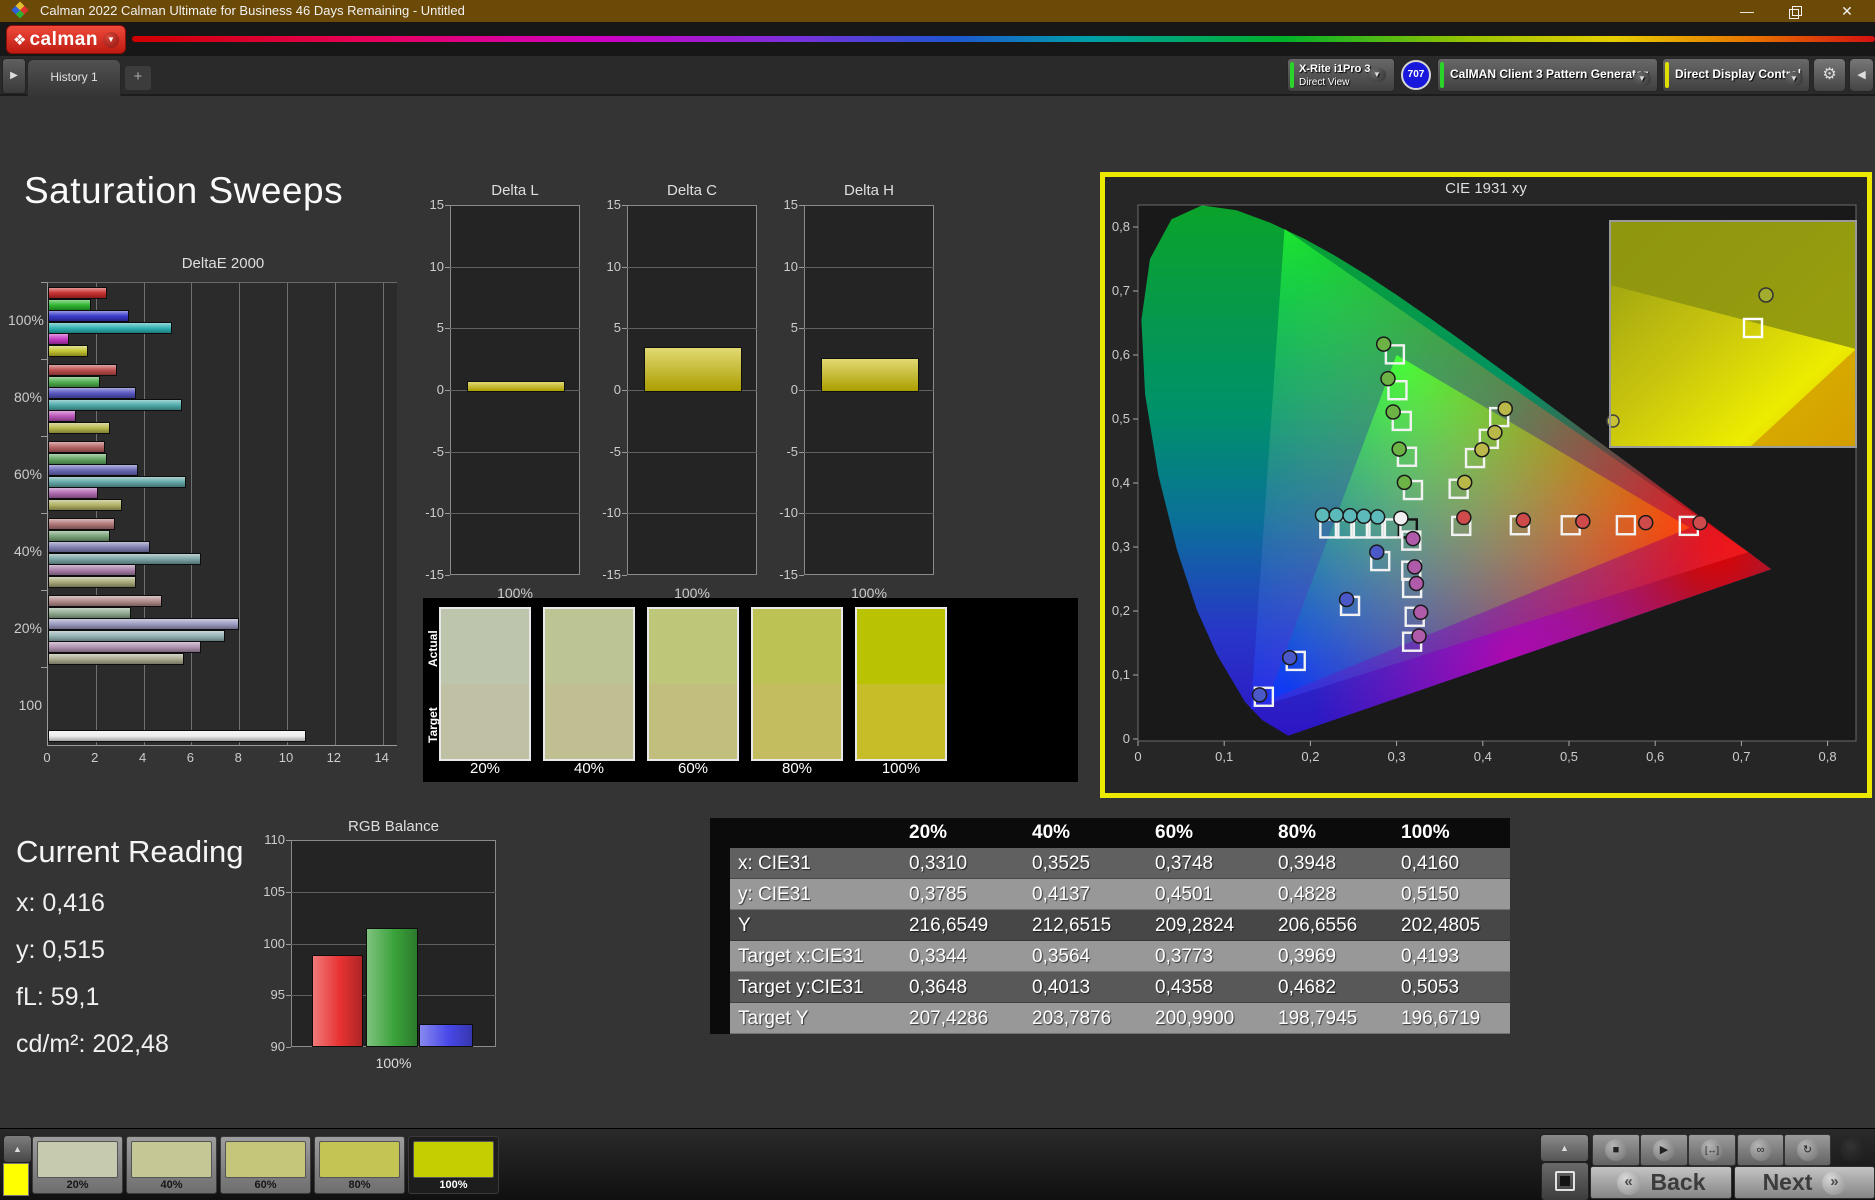 The width and height of the screenshot is (1875, 1200). I want to click on deltaH-ytick-label: 15, so click(790, 204).